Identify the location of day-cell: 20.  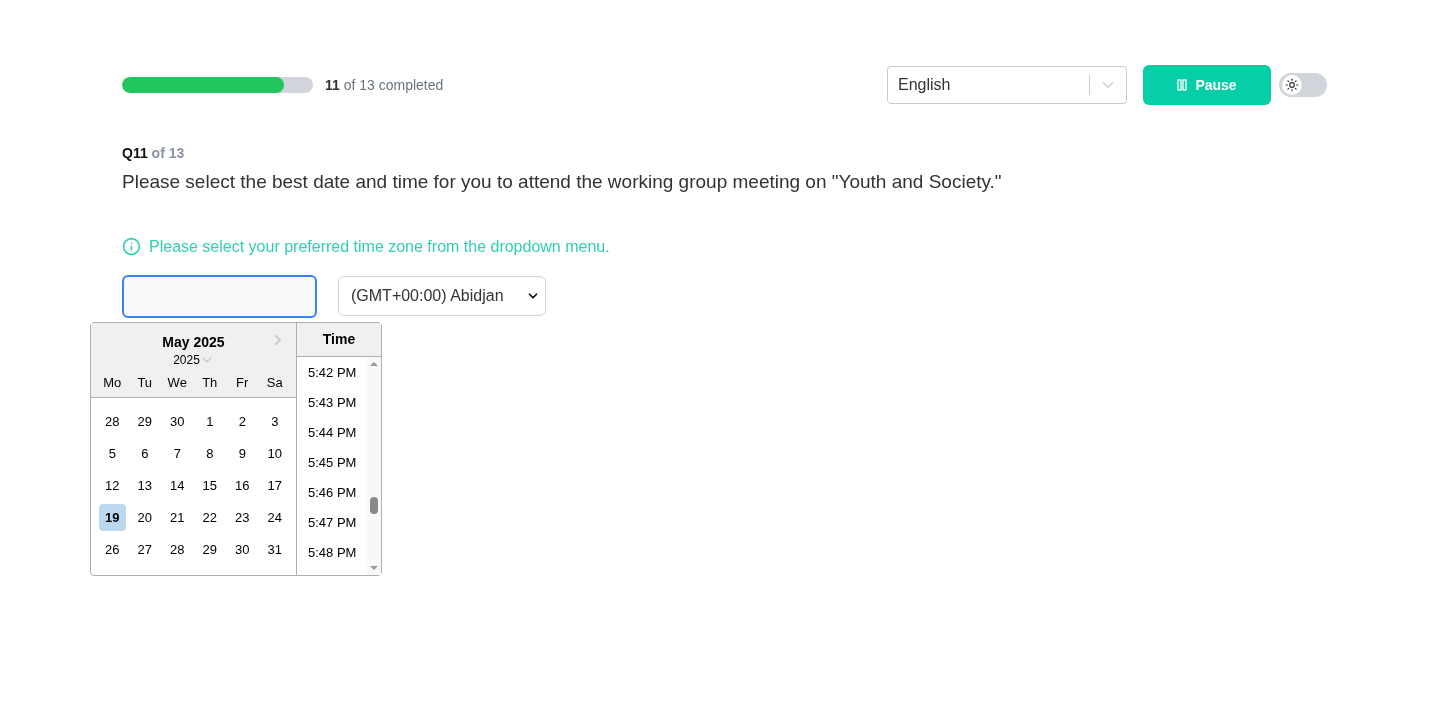
(145, 517).